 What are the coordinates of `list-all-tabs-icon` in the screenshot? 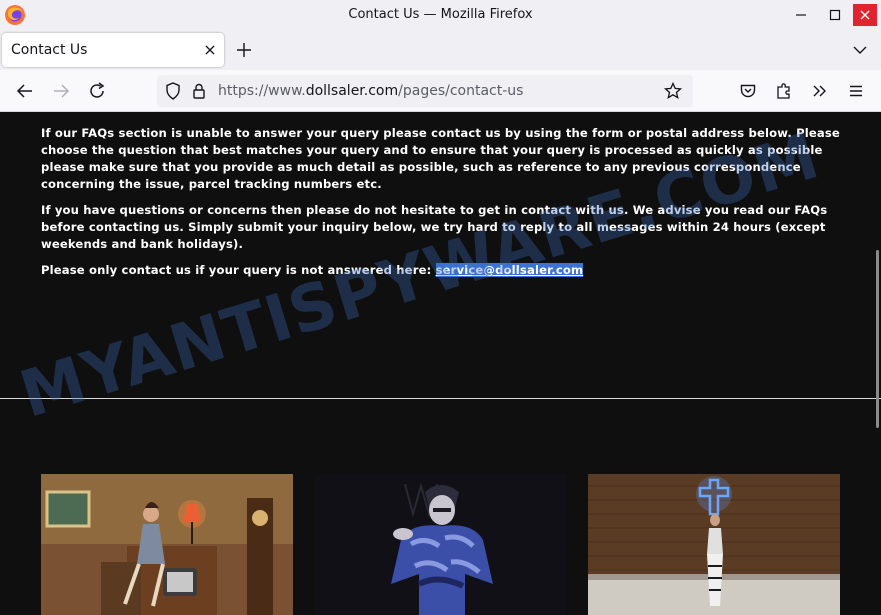 It's located at (860, 50).